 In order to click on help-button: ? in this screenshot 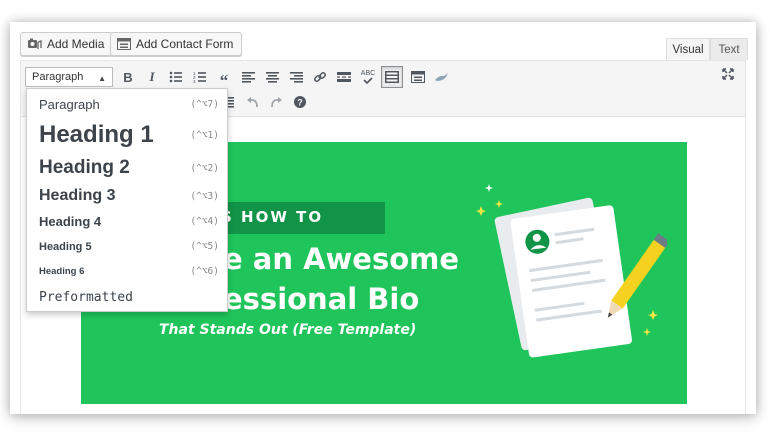, I will do `click(300, 102)`.